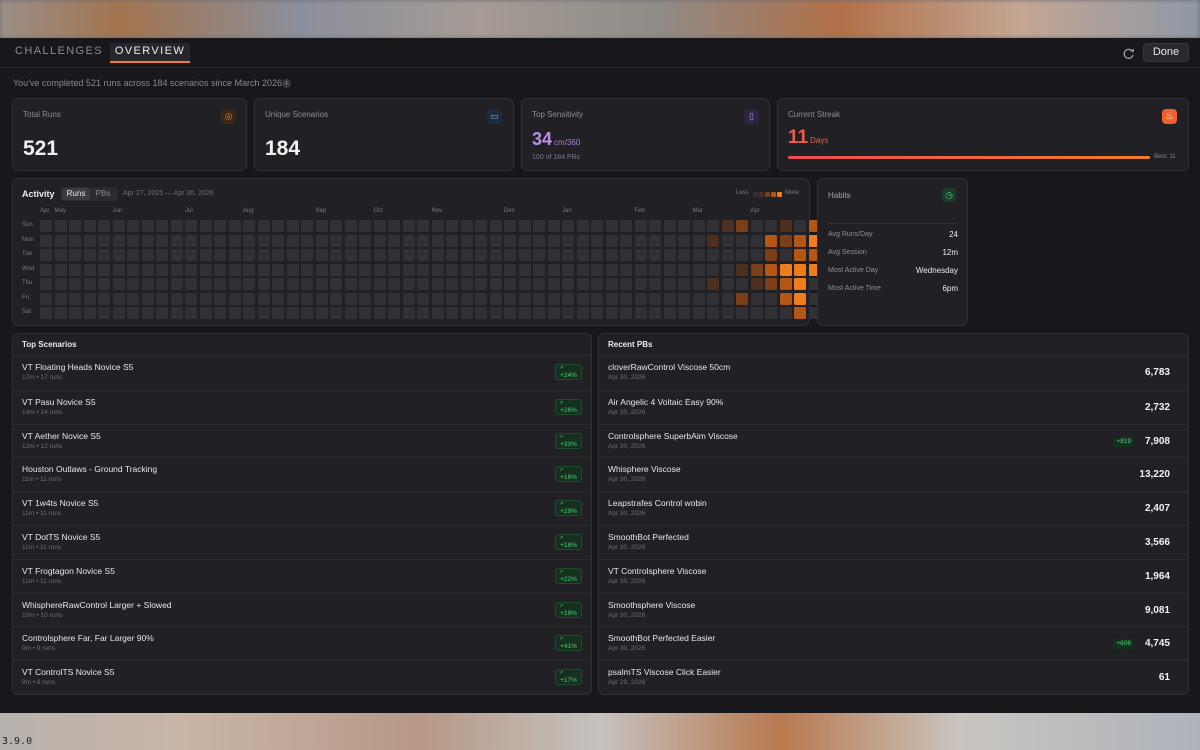 The width and height of the screenshot is (1200, 750). Describe the element at coordinates (302, 541) in the screenshot. I see `scenario-row: VT DotTS Novice S5 11m • 11 runs ↗ +18%` at that location.